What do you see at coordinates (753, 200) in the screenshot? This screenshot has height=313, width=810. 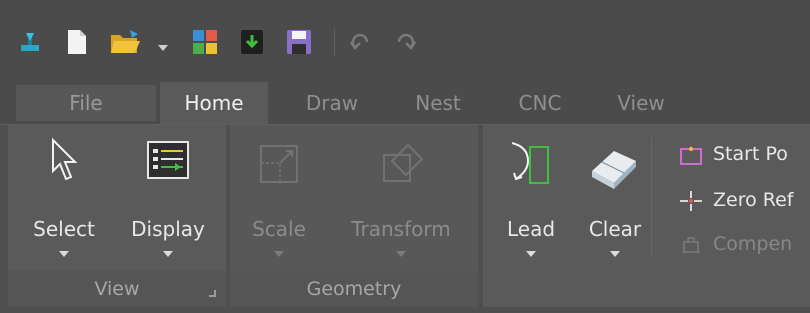 I see `zero-ref-label: Zero Ref` at bounding box center [753, 200].